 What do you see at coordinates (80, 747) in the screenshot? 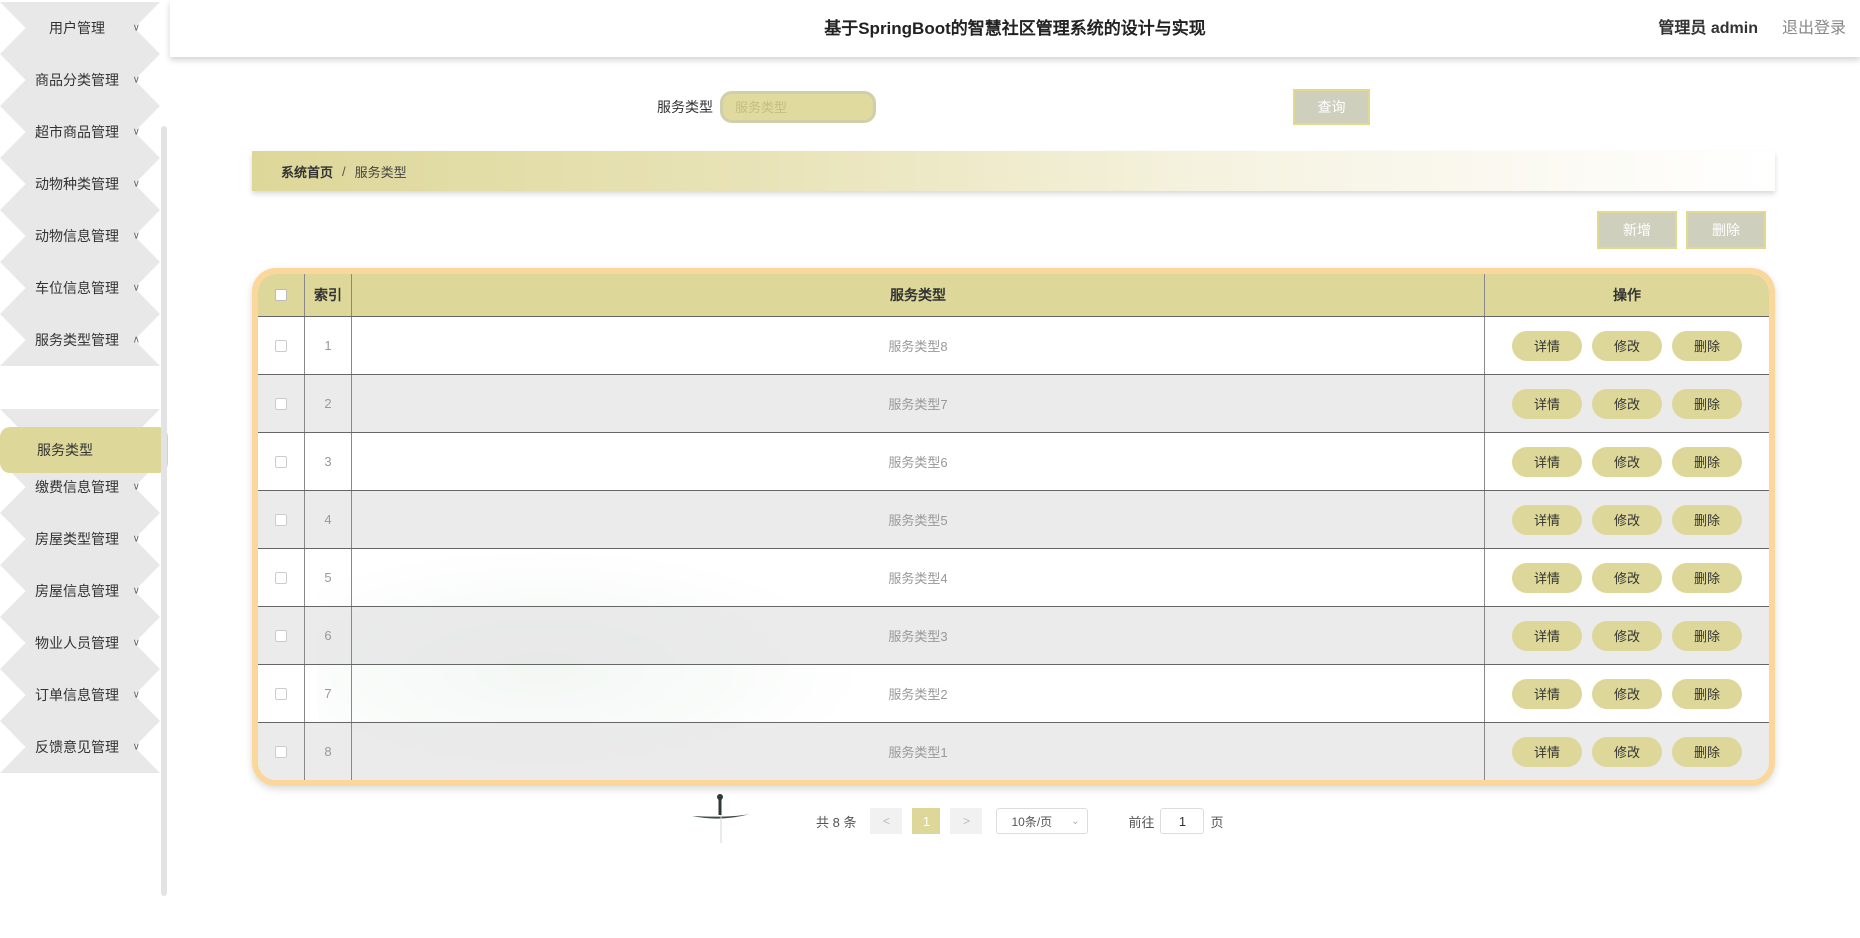
I see `sidebar-item-13: 反馈意见管理 ∨` at bounding box center [80, 747].